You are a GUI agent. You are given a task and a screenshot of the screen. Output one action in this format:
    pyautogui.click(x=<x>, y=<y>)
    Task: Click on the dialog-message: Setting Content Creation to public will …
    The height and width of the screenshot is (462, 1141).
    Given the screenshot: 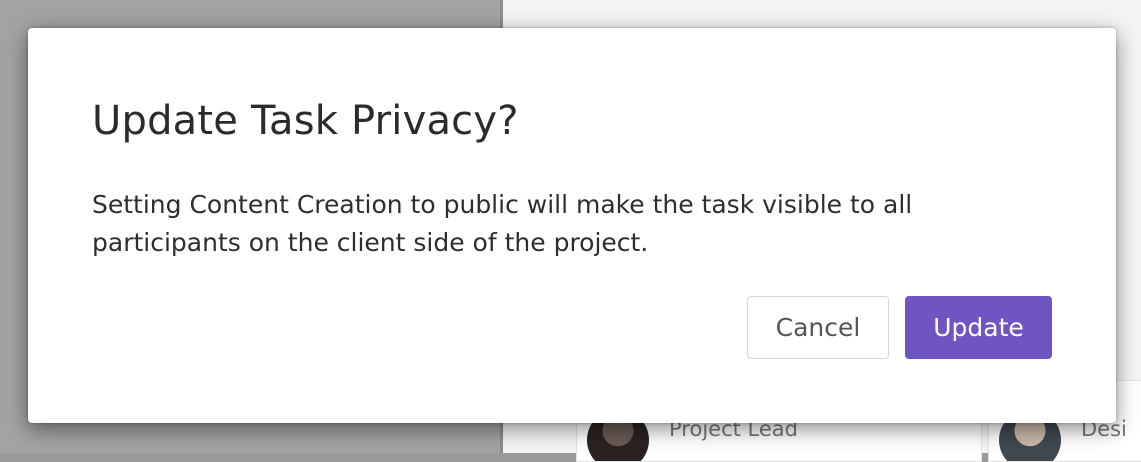 What is the action you would take?
    pyautogui.click(x=502, y=223)
    